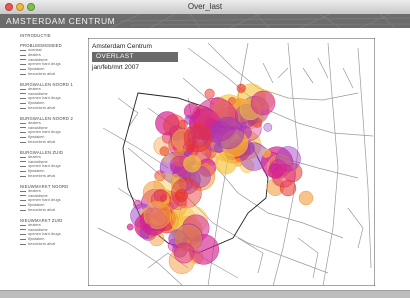 Image resolution: width=410 pixels, height=298 pixels. I want to click on map-title: Amsterdam Centrum, so click(122, 46).